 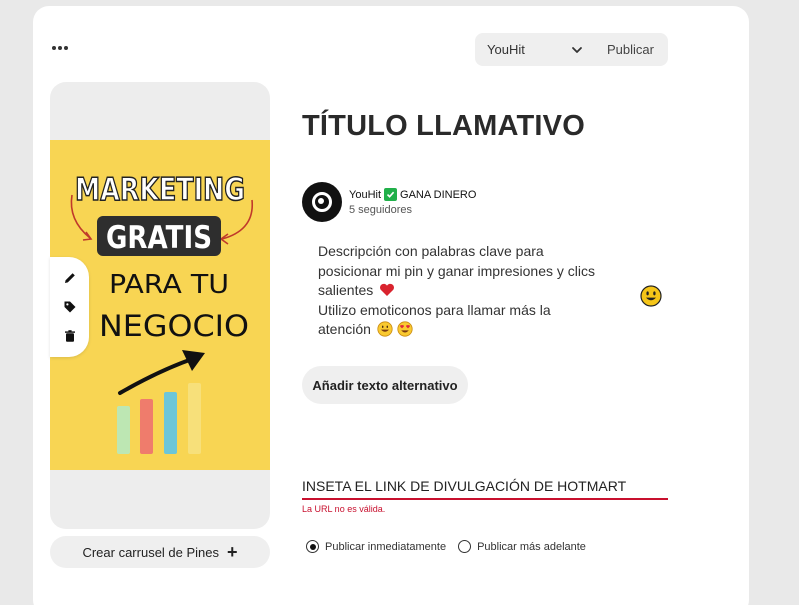 I want to click on more-options-icon, so click(x=60, y=48).